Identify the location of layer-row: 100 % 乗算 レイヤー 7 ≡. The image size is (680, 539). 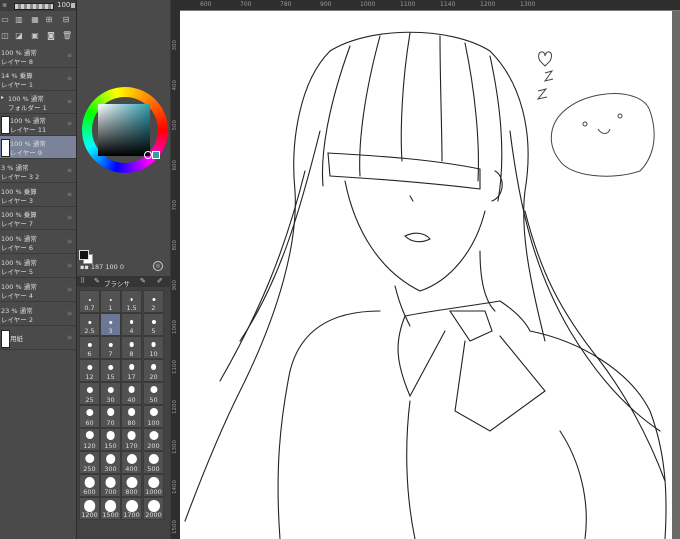
(38, 218).